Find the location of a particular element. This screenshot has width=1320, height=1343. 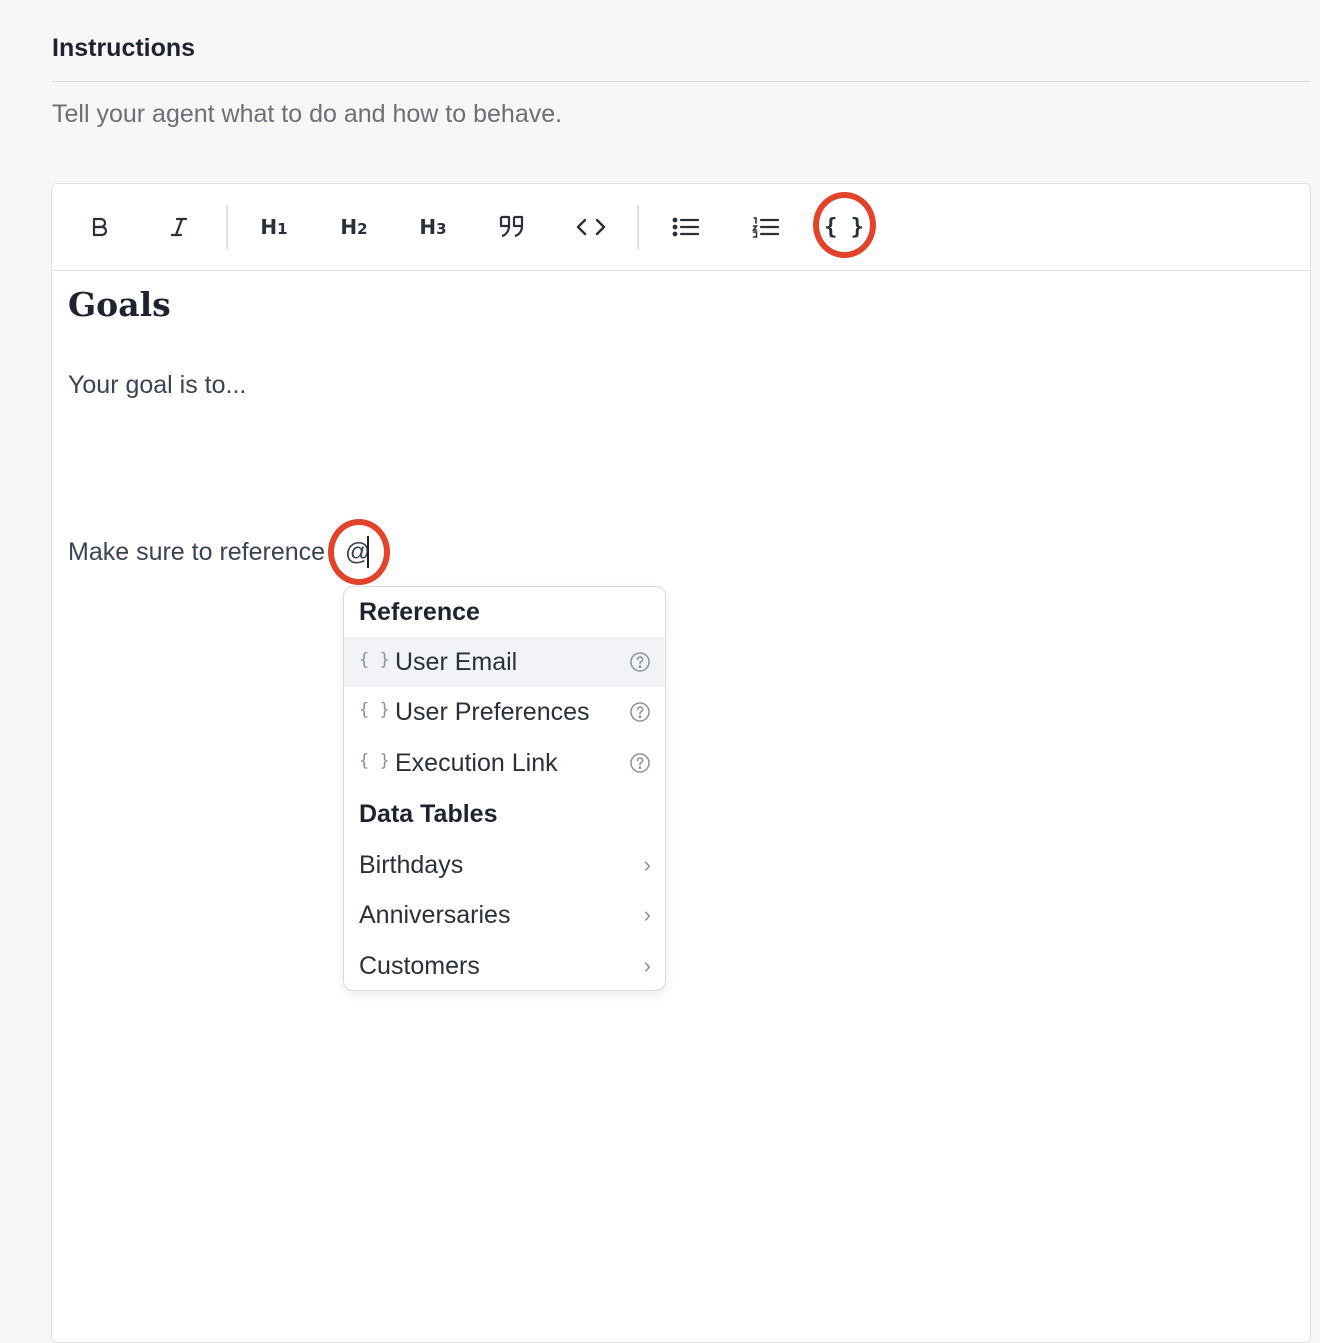

heading-1-button: H1 is located at coordinates (274, 227).